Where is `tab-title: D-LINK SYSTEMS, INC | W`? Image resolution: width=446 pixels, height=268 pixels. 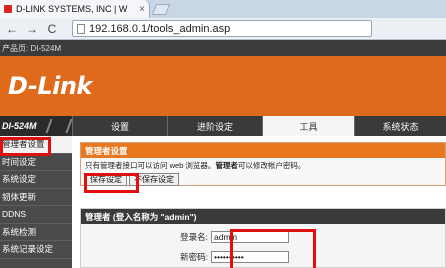 tab-title: D-LINK SYSTEMS, INC | W is located at coordinates (72, 9).